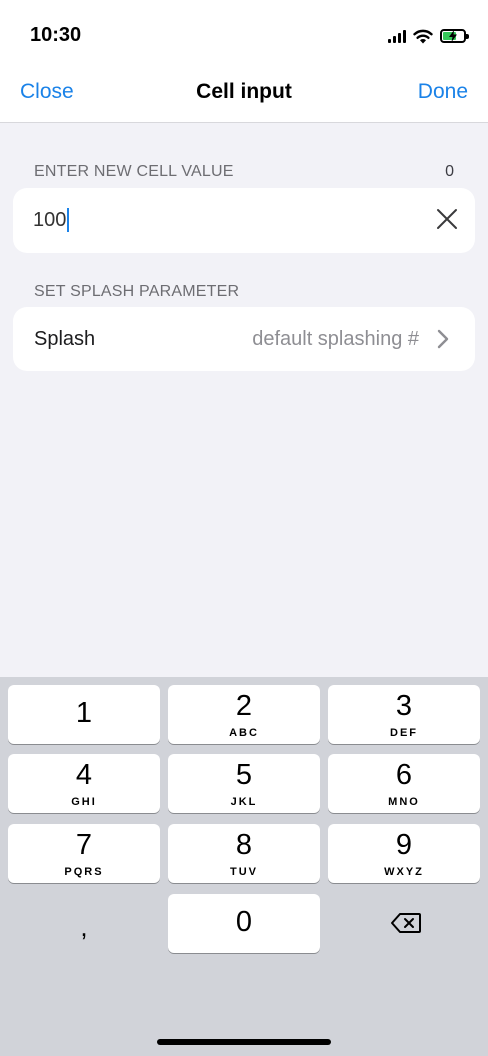 Image resolution: width=488 pixels, height=1056 pixels. I want to click on key-letters: PQRS, so click(84, 872).